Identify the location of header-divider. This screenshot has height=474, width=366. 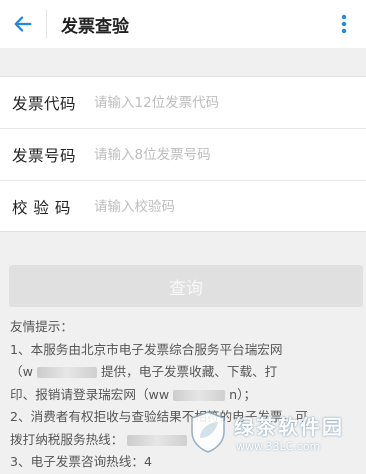
(46, 24).